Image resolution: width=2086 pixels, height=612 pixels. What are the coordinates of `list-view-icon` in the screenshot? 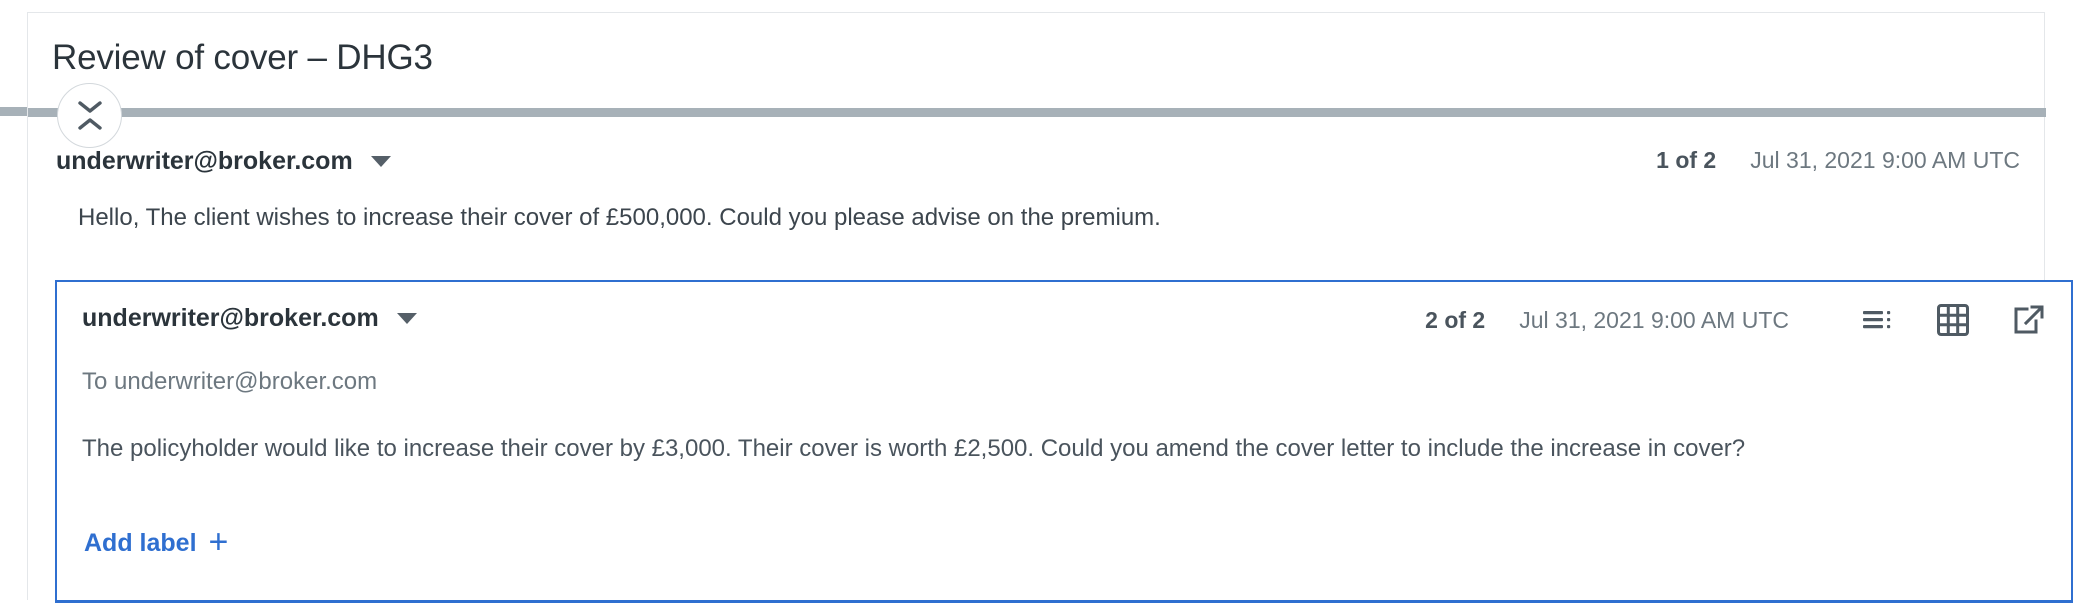 It's located at (1878, 320).